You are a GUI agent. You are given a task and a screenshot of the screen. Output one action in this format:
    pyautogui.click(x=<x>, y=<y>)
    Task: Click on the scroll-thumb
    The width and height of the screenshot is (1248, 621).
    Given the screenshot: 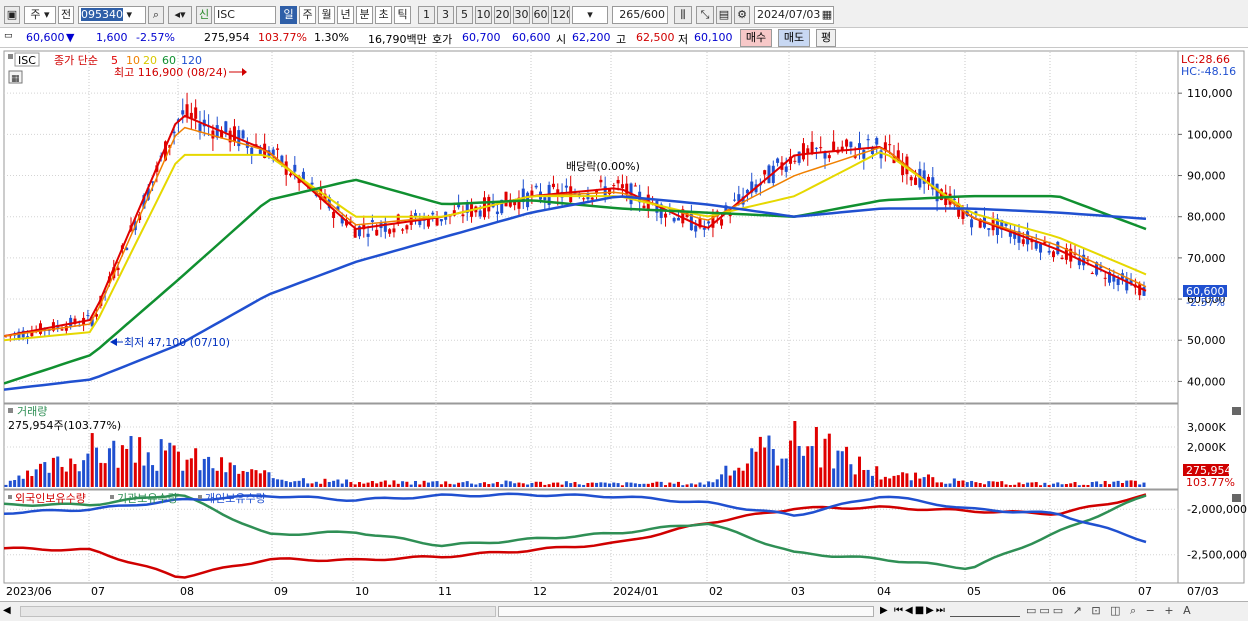 What is the action you would take?
    pyautogui.click(x=686, y=611)
    